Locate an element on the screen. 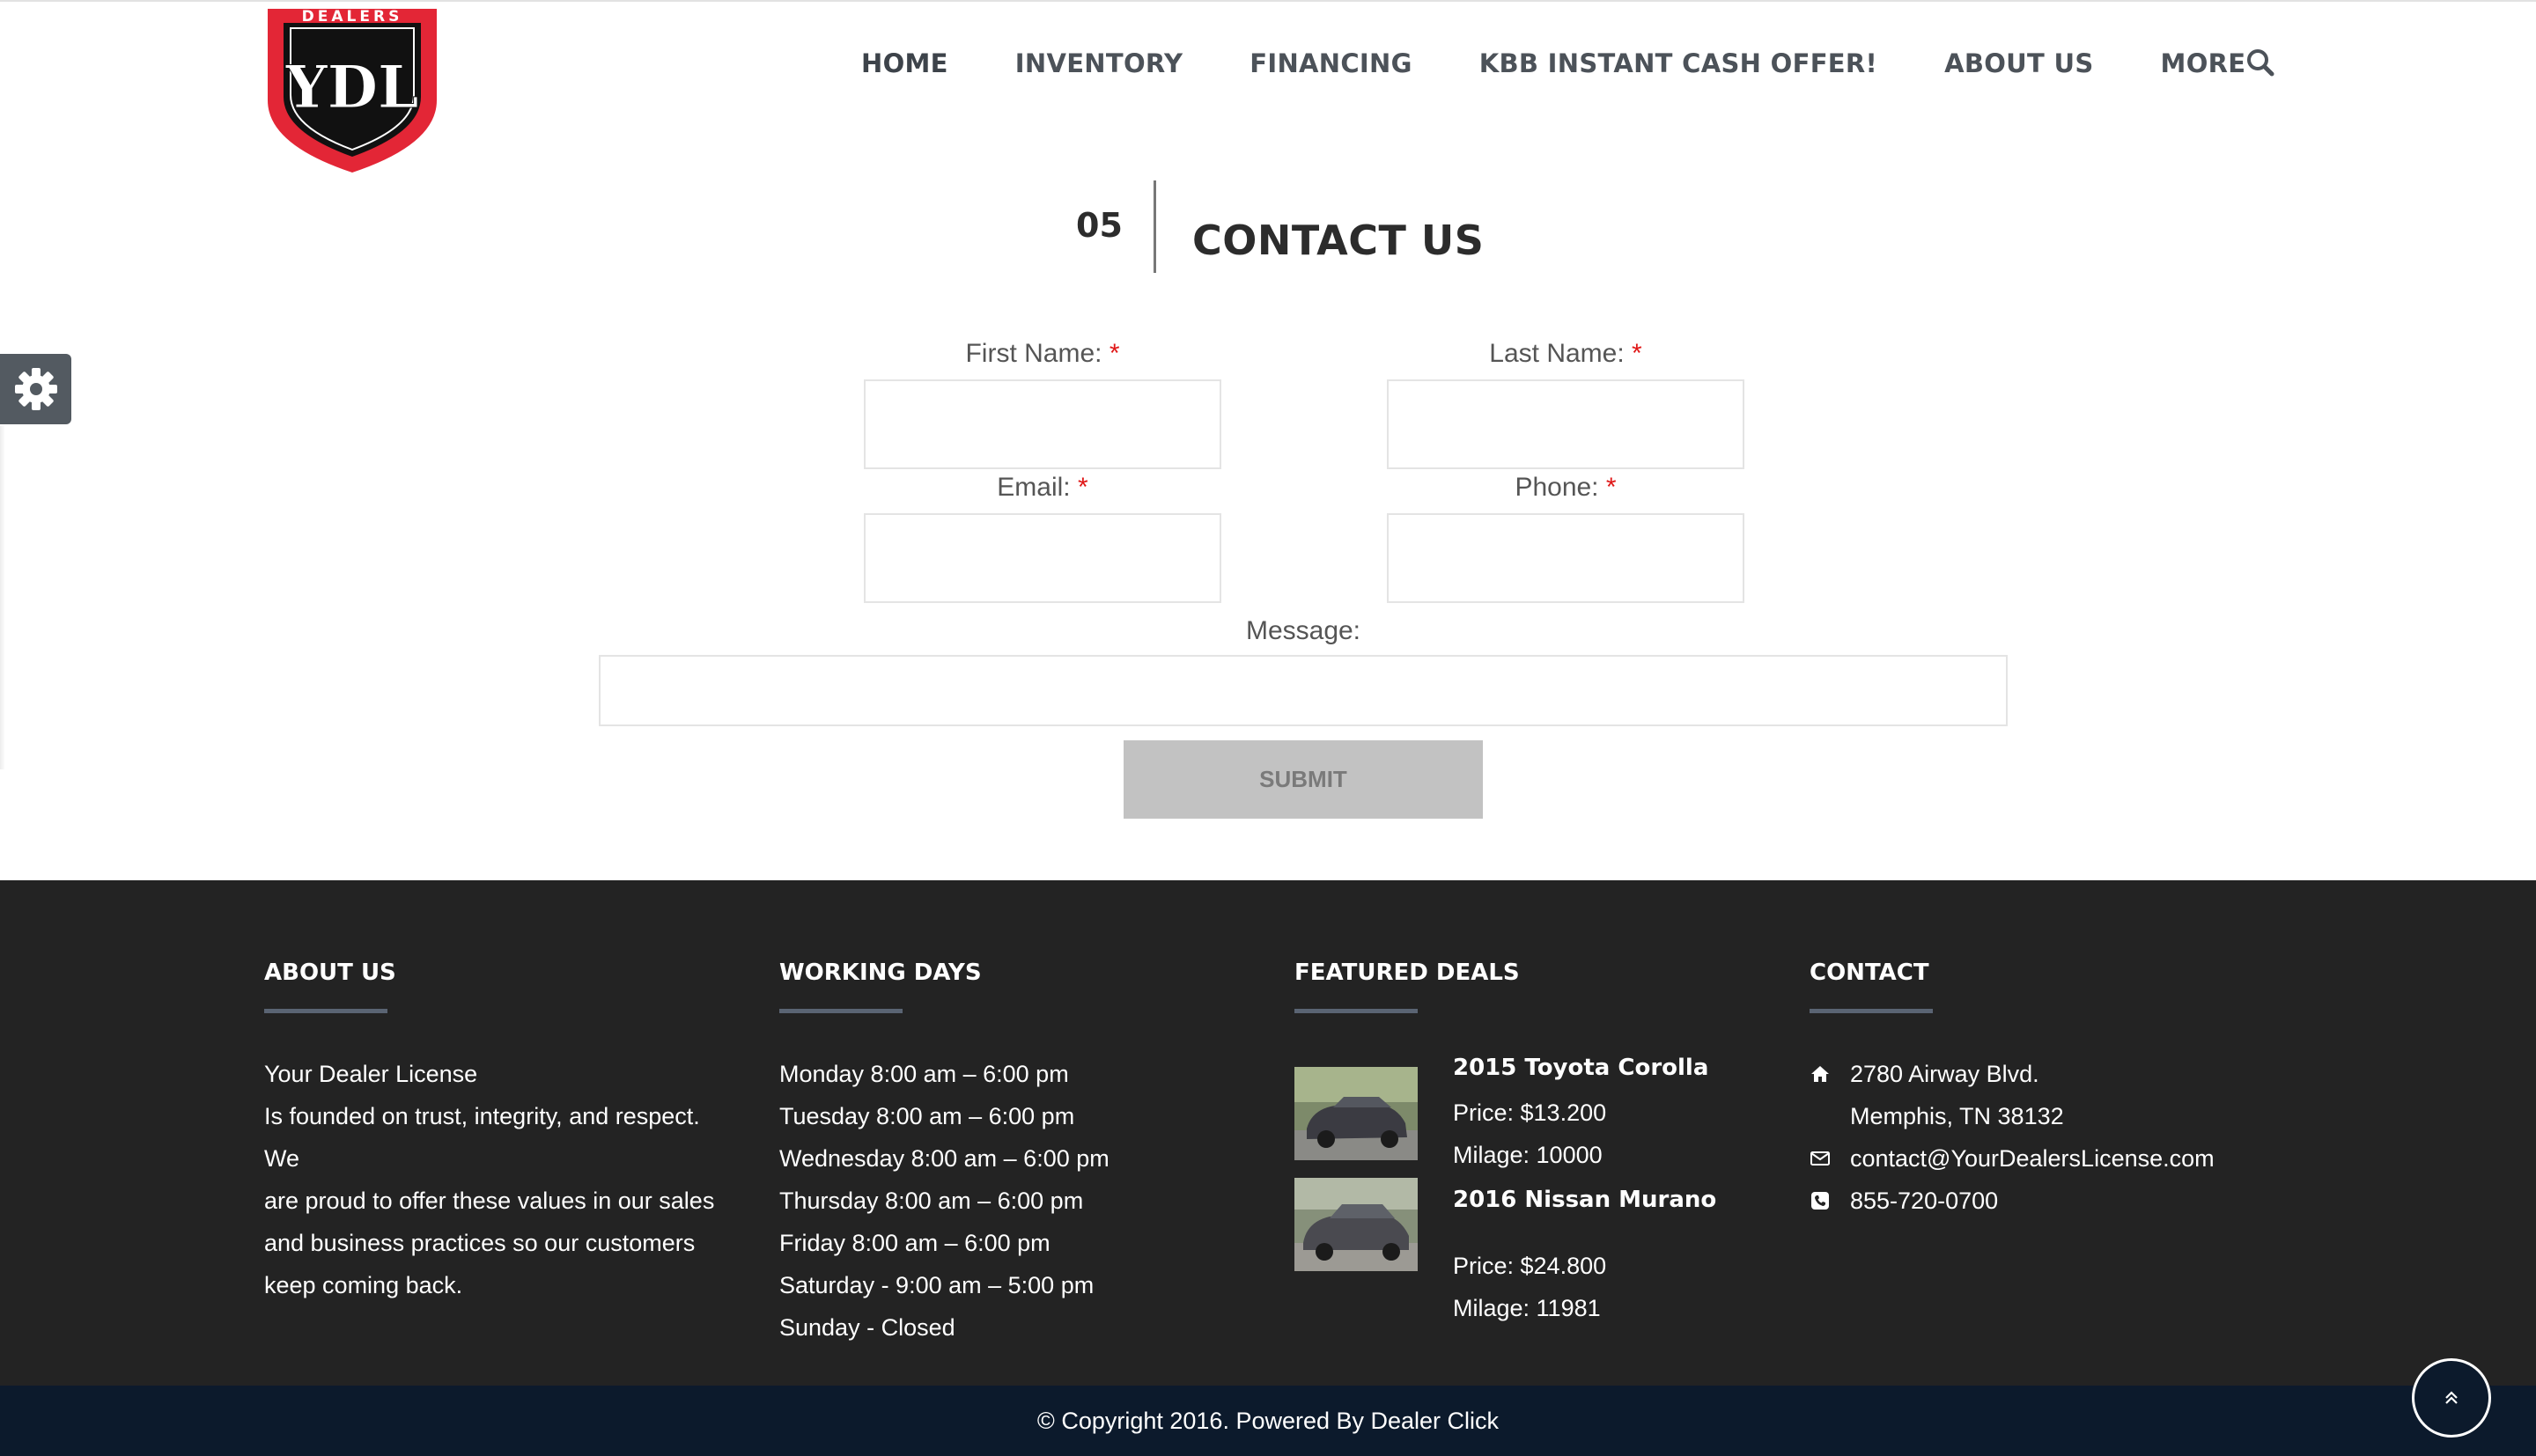  deal-title: 2016 Nissan Murano is located at coordinates (1584, 1200).